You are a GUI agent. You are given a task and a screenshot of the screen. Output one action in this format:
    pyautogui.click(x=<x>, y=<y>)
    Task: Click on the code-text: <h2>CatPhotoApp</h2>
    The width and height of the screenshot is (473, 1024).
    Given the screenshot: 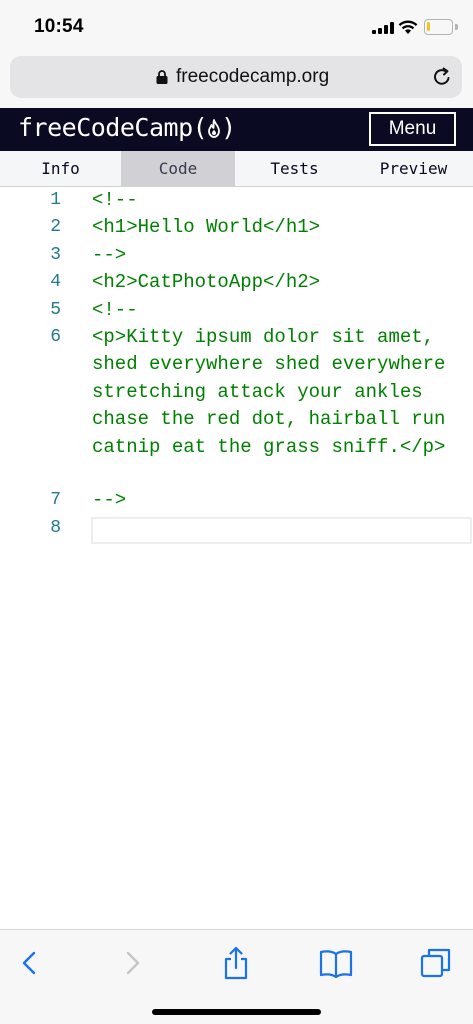 What is the action you would take?
    pyautogui.click(x=277, y=282)
    